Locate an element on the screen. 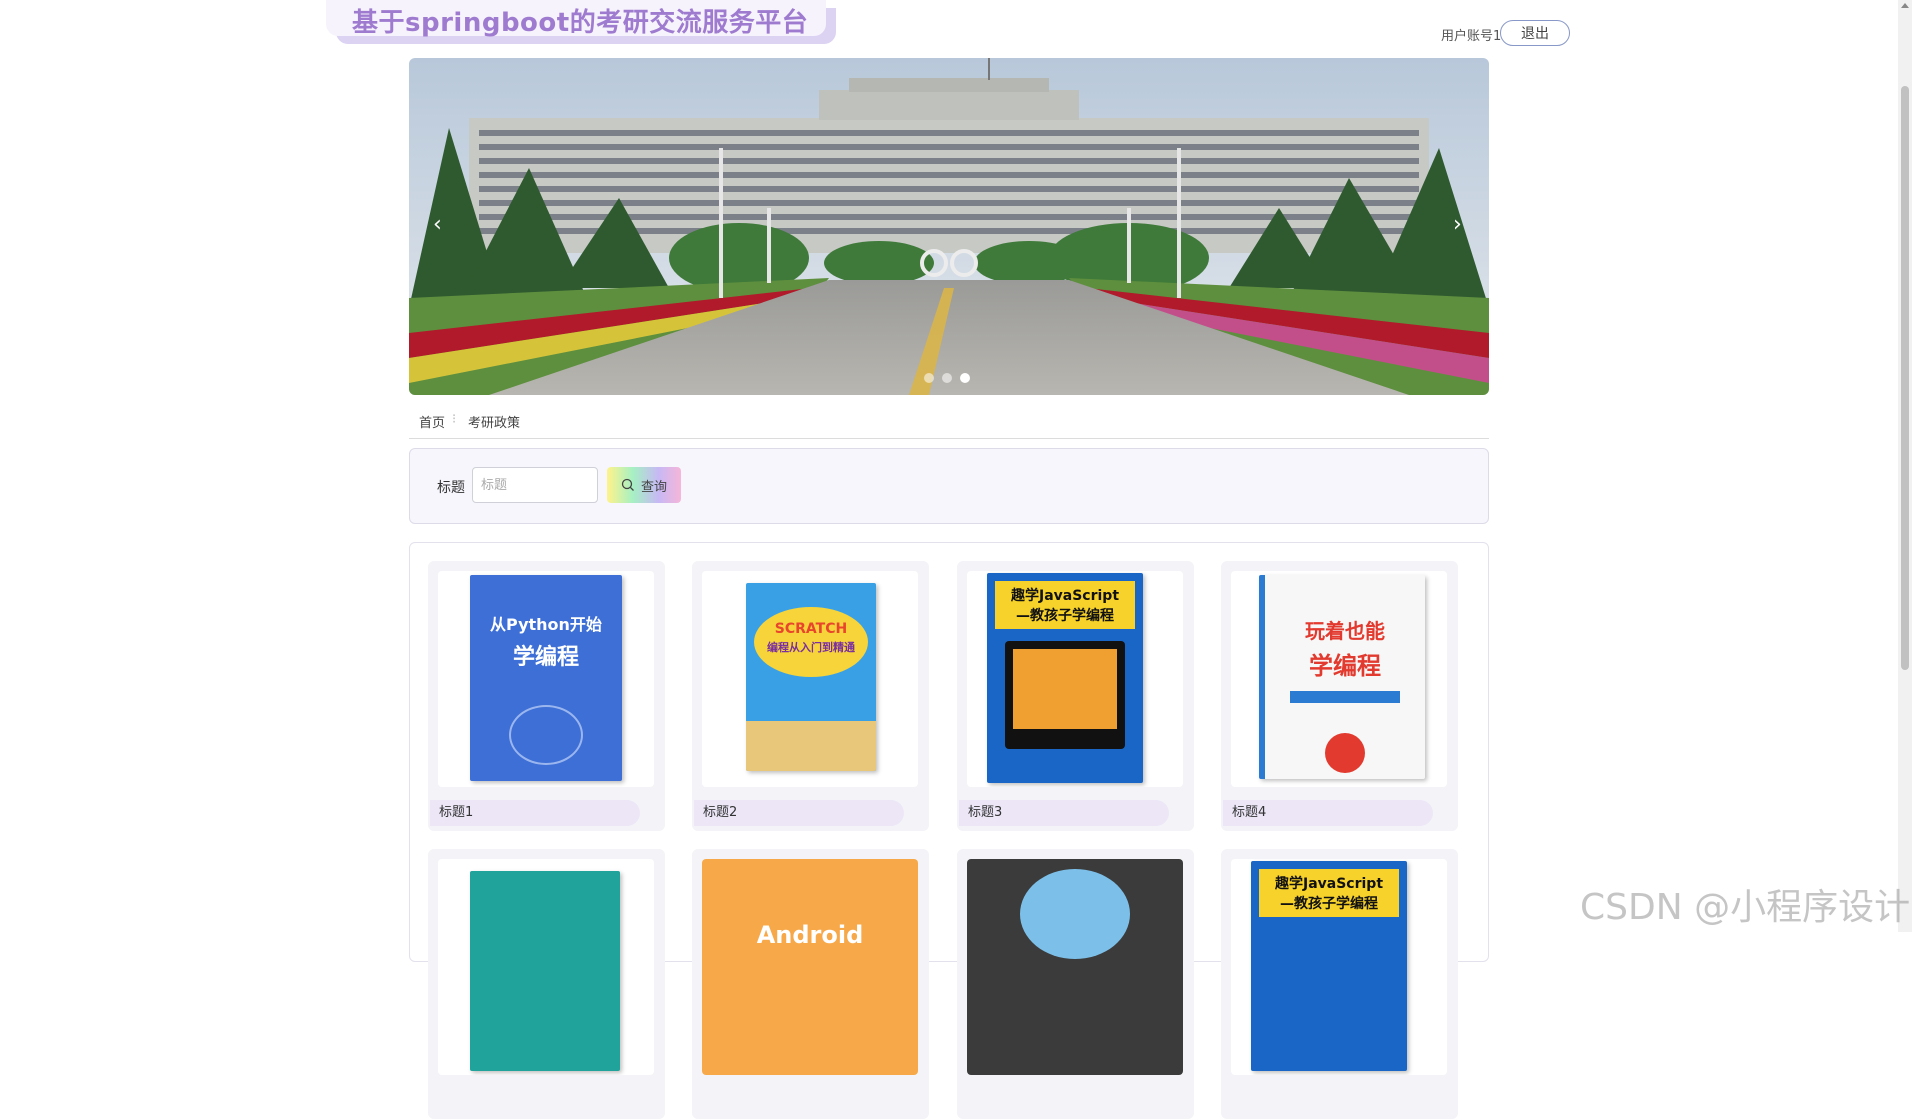  content-card: 趣学JavaScript —教孩子学编程 标题3 is located at coordinates (1075, 696).